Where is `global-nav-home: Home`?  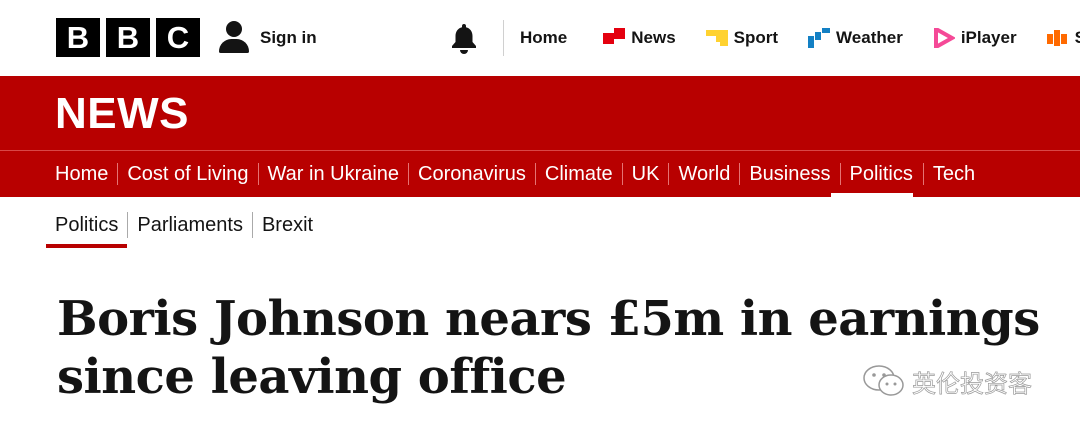
global-nav-home: Home is located at coordinates (543, 38).